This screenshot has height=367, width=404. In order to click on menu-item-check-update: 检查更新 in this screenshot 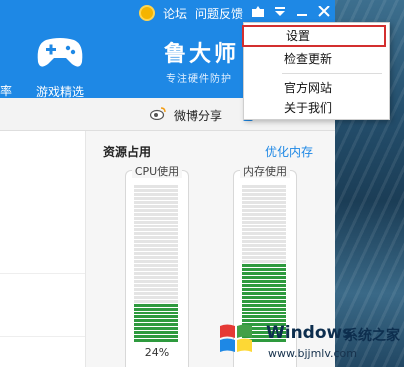, I will do `click(316, 59)`.